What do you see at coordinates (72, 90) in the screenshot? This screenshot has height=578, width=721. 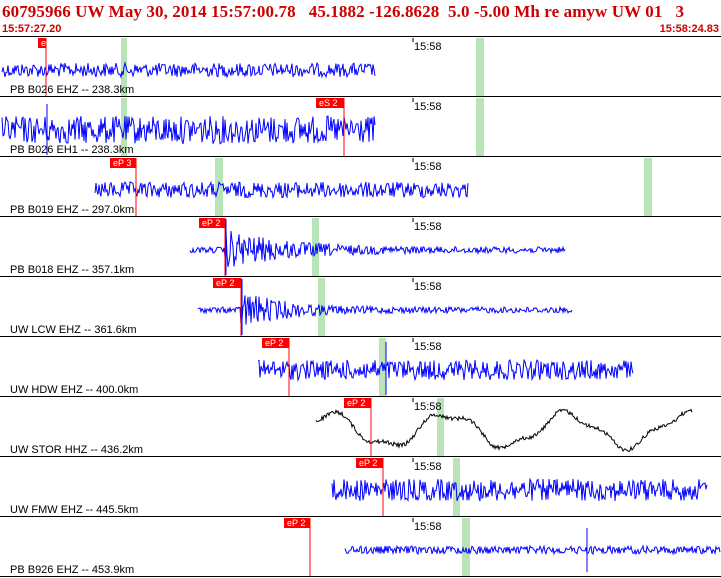 I see `station-label: PB B026 EHZ -- 238.3km` at bounding box center [72, 90].